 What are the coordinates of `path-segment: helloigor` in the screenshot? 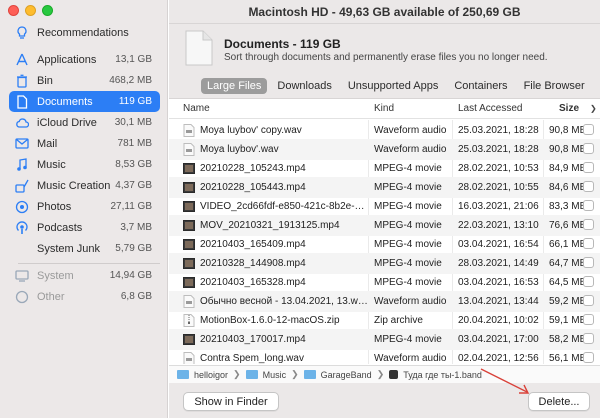 It's located at (211, 375).